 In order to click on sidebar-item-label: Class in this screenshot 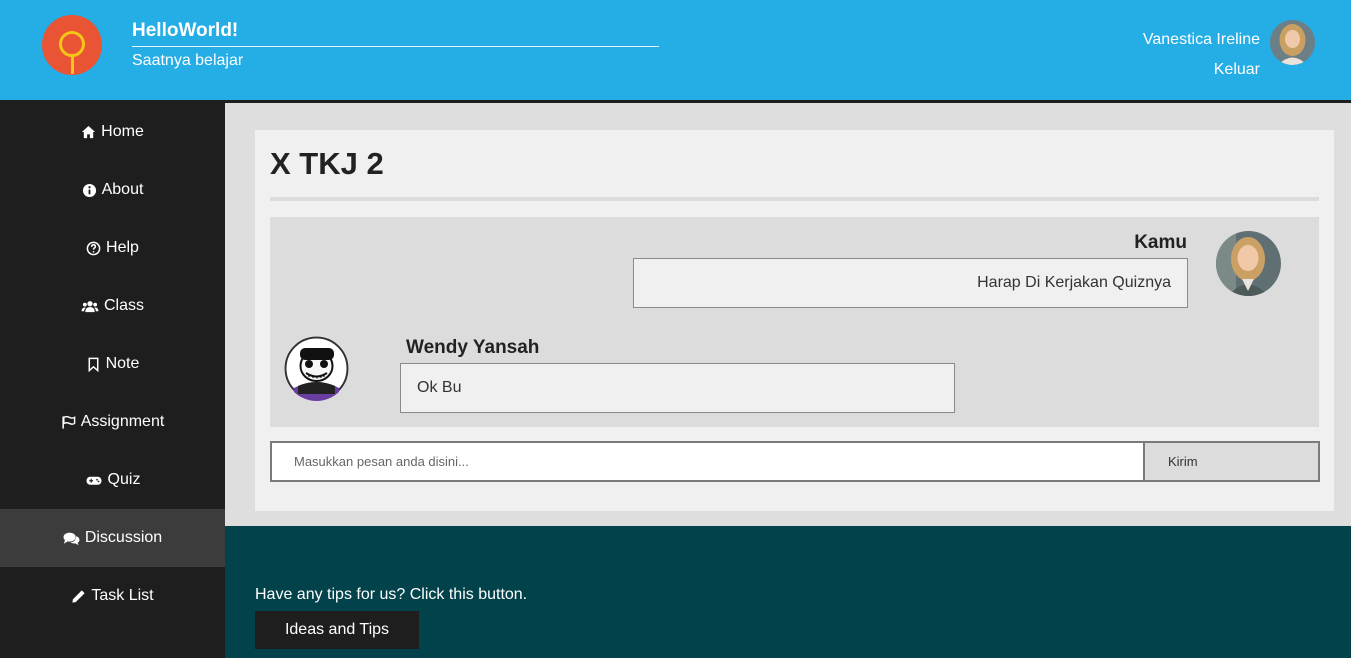, I will do `click(123, 305)`.